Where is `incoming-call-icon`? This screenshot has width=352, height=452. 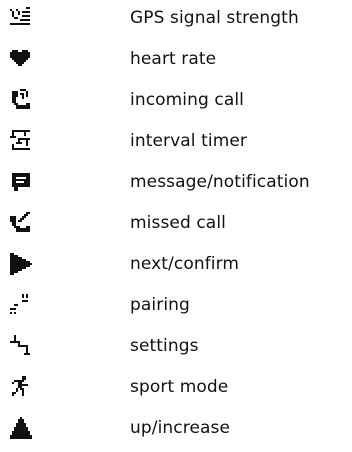
incoming-call-icon is located at coordinates (21, 100).